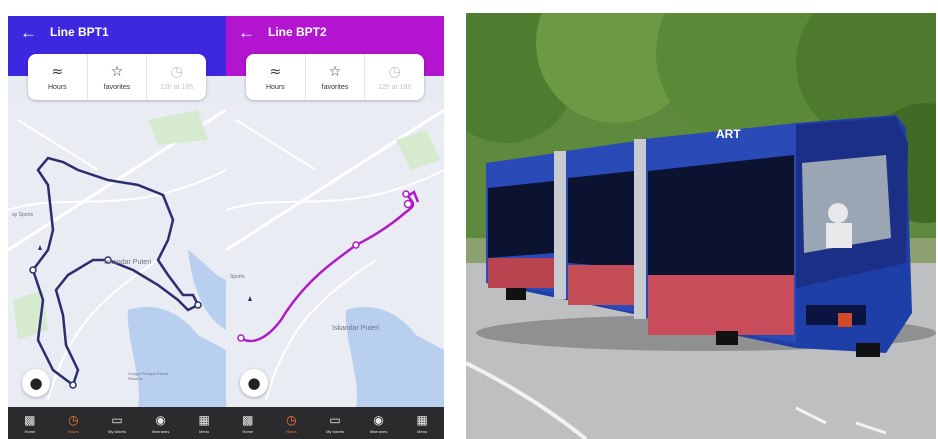 This screenshot has height=439, width=938. I want to click on map-label: ay Sports, so click(23, 215).